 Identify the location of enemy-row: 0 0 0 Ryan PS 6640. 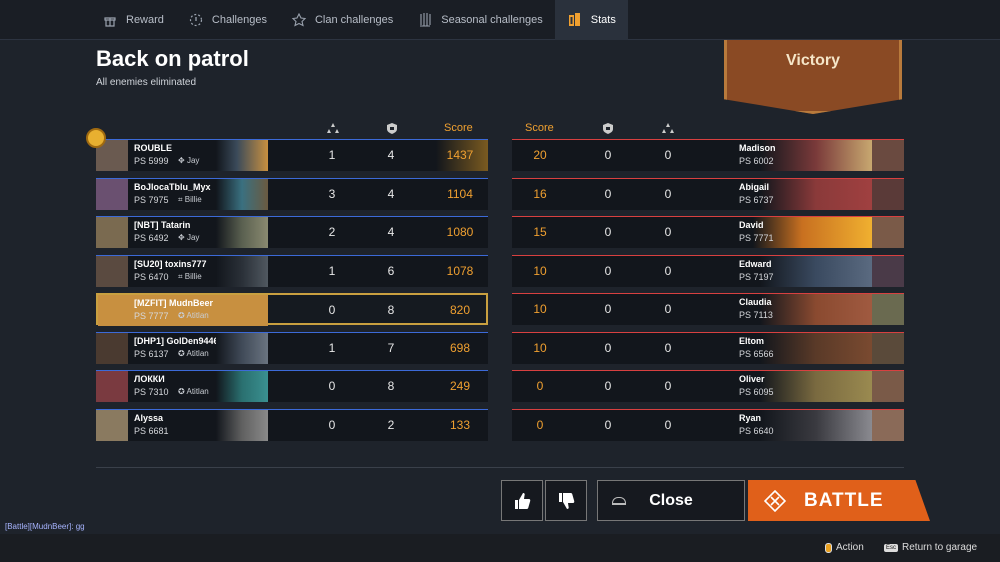
(708, 425).